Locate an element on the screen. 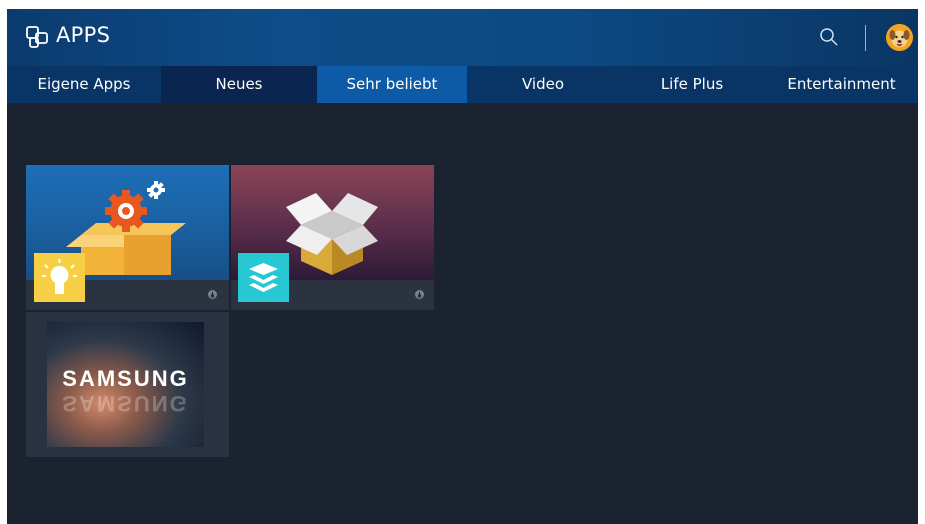 This screenshot has height=524, width=925. tab-entertainment: Entertainment is located at coordinates (841, 84).